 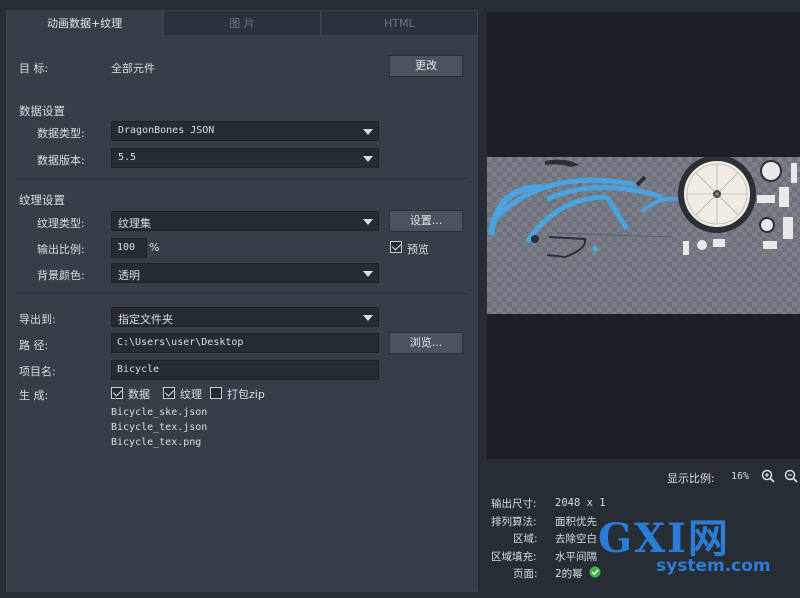 I want to click on texture-type-select: 纹理集, so click(x=245, y=221).